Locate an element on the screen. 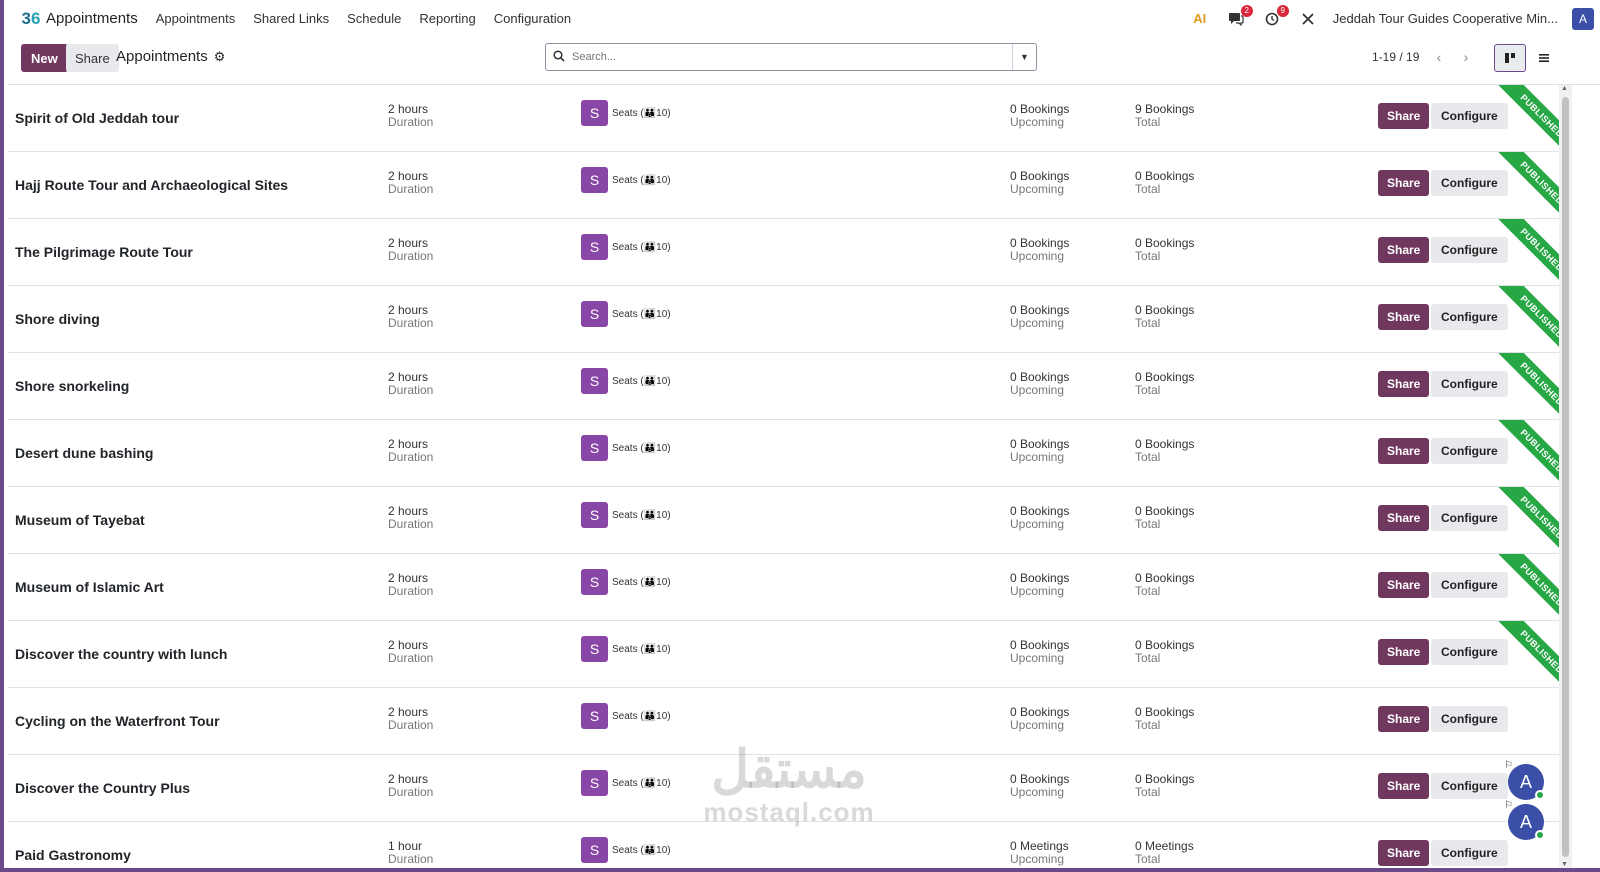  pager-next-chevron-right-icon: › is located at coordinates (1466, 57).